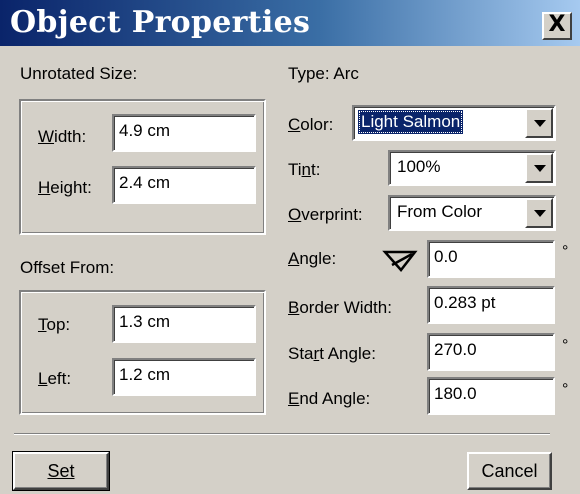  What do you see at coordinates (440, 211) in the screenshot?
I see `overprint-select-value: From Color` at bounding box center [440, 211].